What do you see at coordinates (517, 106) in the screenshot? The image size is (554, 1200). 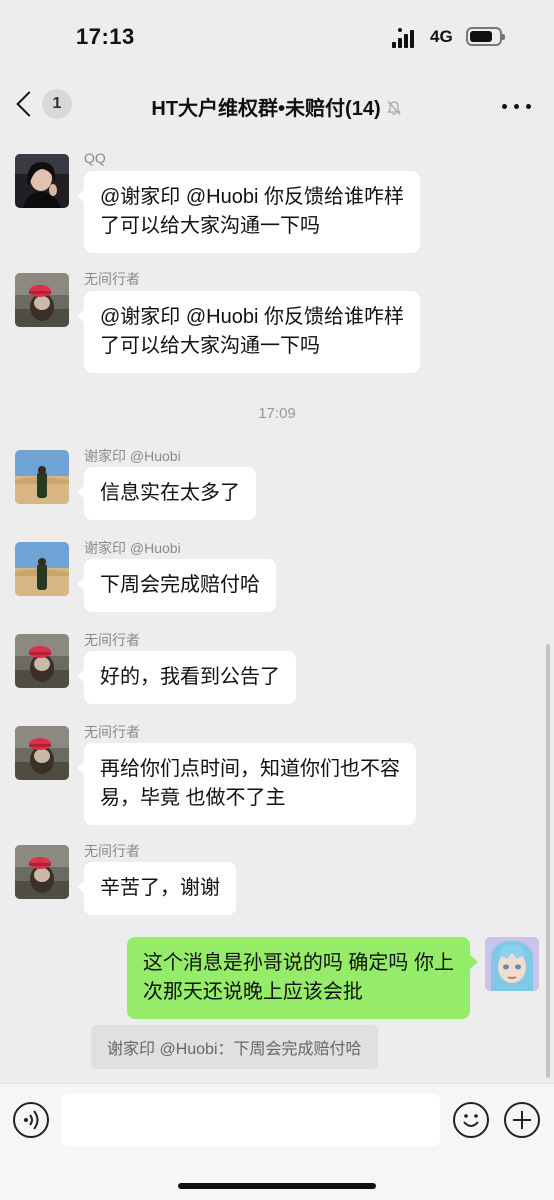 I see `more-options-button` at bounding box center [517, 106].